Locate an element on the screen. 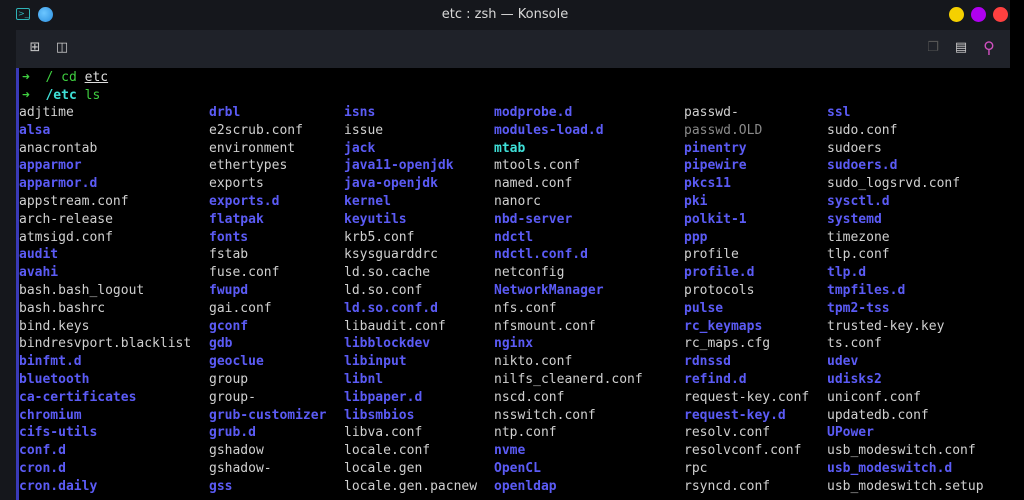 This screenshot has width=1024, height=500. file-entry: anacrontab is located at coordinates (58, 148).